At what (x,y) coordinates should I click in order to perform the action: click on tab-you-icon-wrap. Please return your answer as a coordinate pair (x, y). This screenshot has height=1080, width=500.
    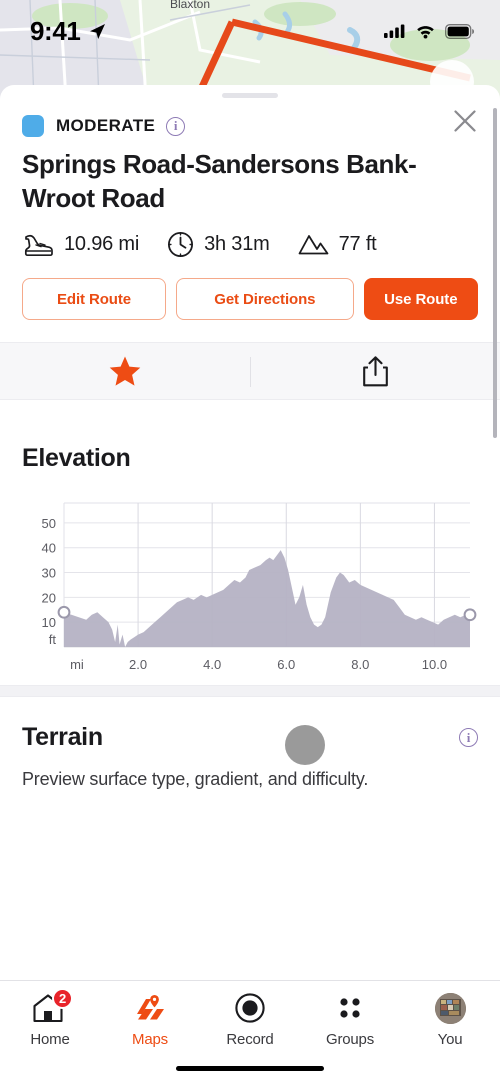
    Looking at the image, I should click on (450, 1008).